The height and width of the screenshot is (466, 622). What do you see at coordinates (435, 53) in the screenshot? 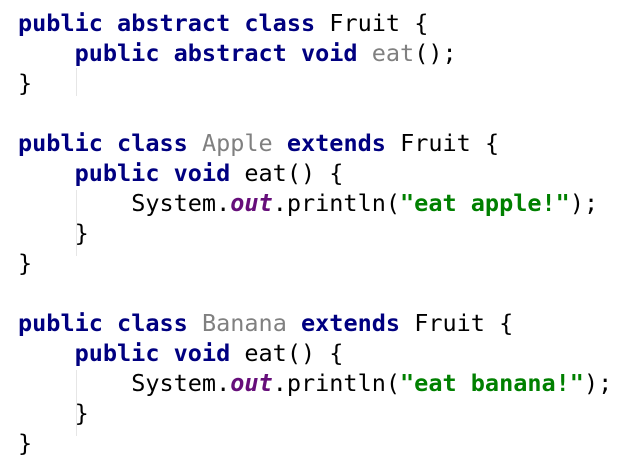
I see `punctuation: ();` at bounding box center [435, 53].